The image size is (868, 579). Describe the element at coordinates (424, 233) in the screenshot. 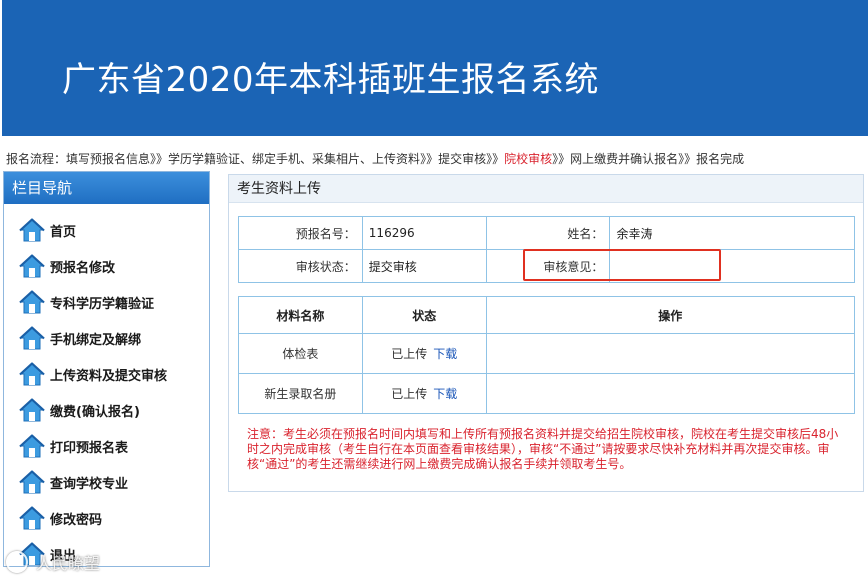

I see `reg-no-value: 116296` at that location.